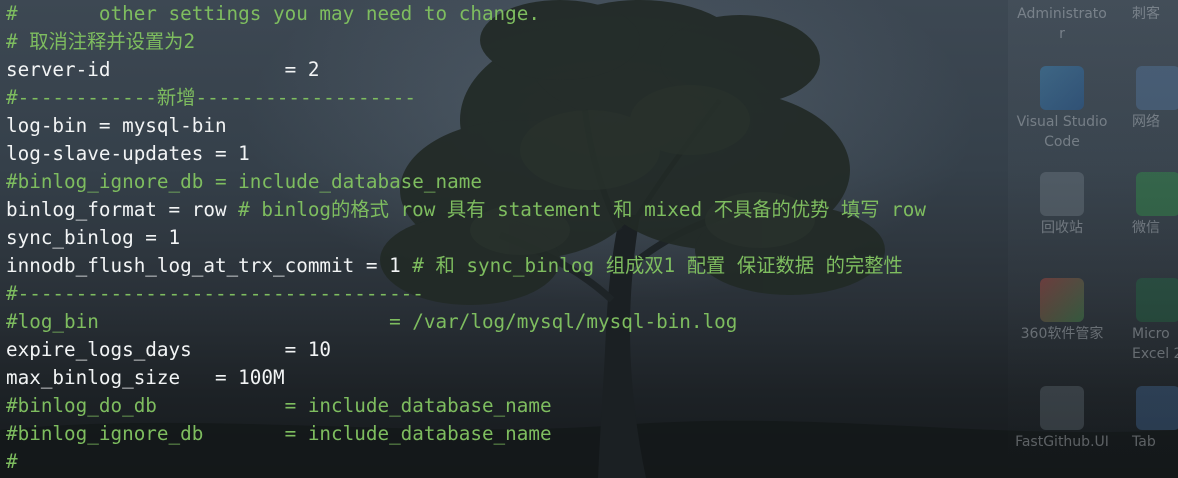 The height and width of the screenshot is (478, 1178). Describe the element at coordinates (1062, 194) in the screenshot. I see `trash-bin-icon` at that location.